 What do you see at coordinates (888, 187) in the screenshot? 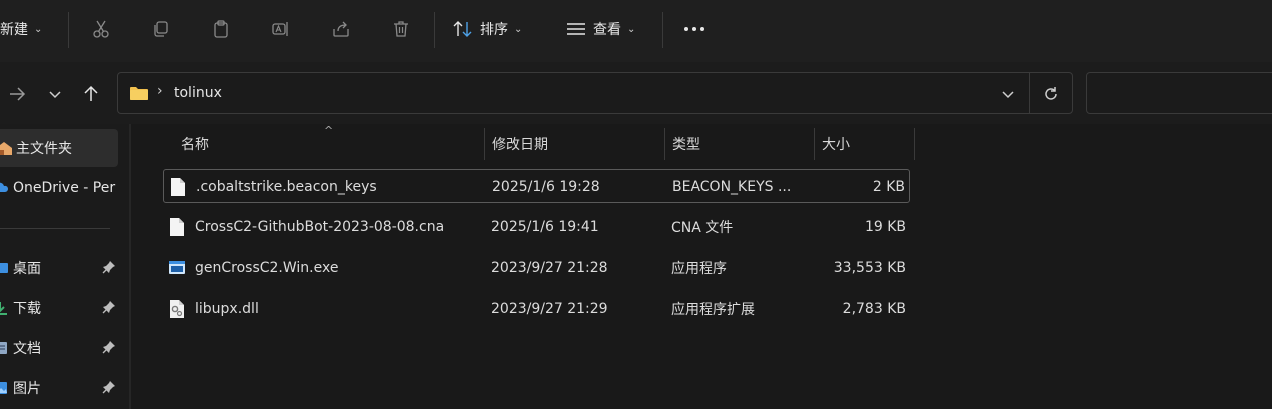
I see `file-size: 2 KB` at bounding box center [888, 187].